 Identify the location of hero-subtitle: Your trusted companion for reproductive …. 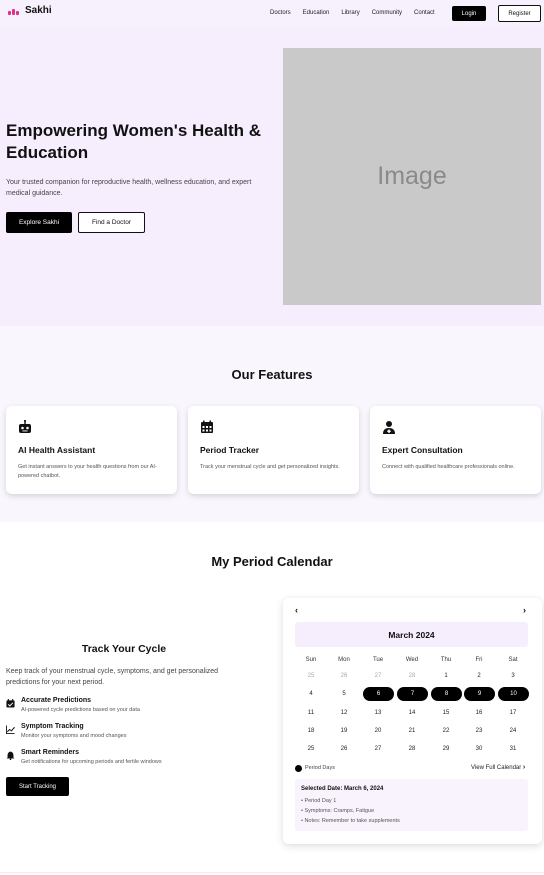
(129, 188).